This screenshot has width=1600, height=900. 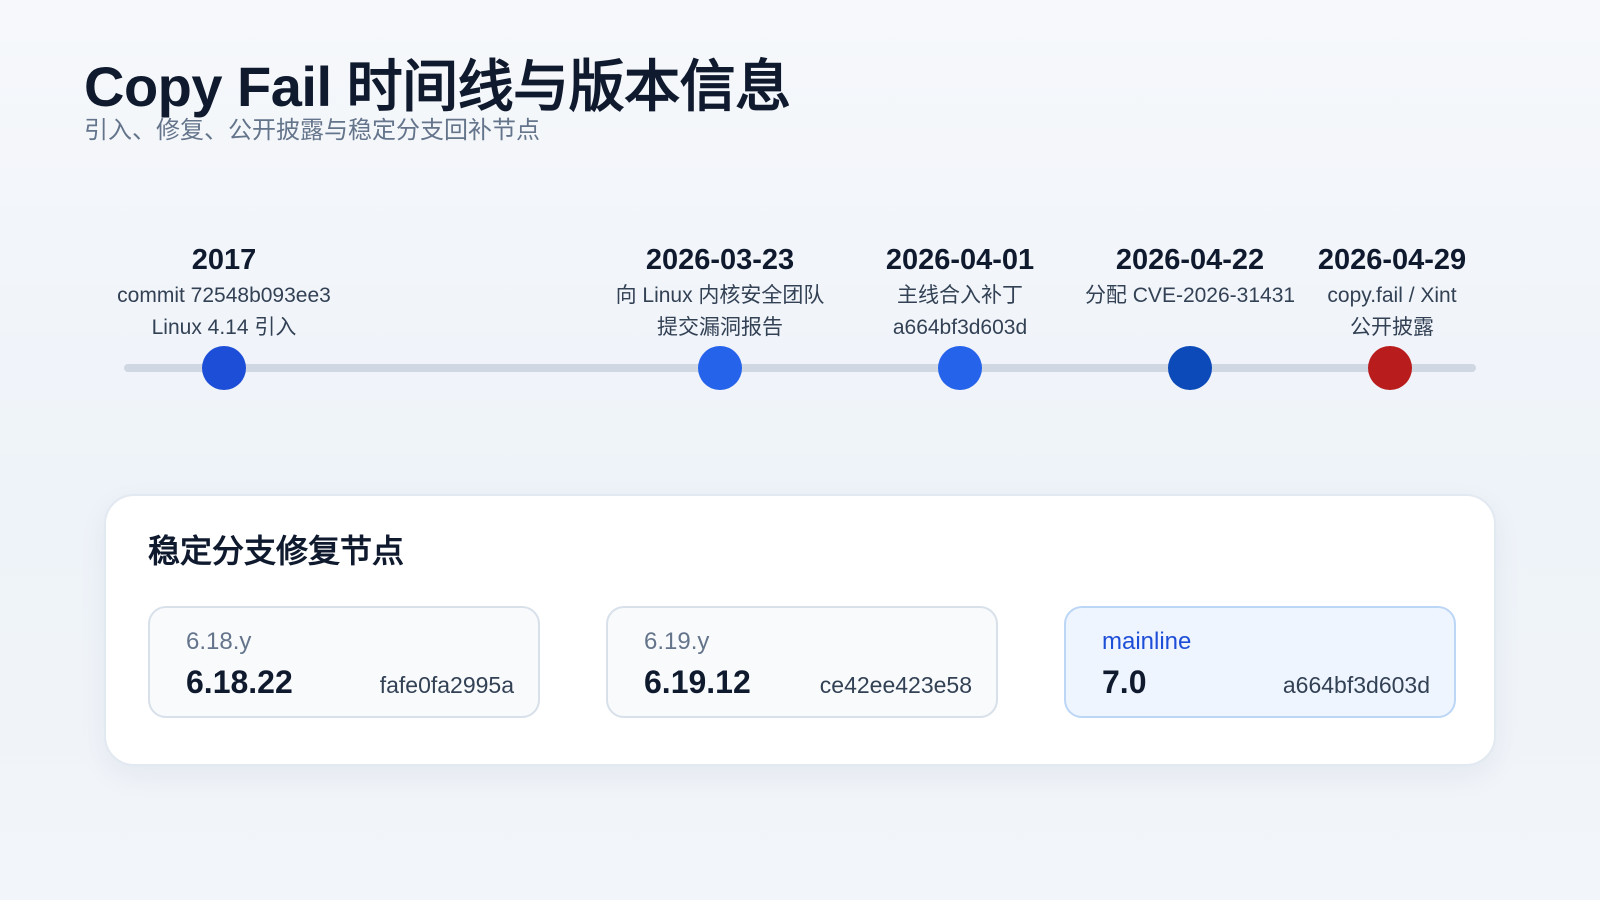 What do you see at coordinates (1147, 641) in the screenshot?
I see `branch-name: mainline` at bounding box center [1147, 641].